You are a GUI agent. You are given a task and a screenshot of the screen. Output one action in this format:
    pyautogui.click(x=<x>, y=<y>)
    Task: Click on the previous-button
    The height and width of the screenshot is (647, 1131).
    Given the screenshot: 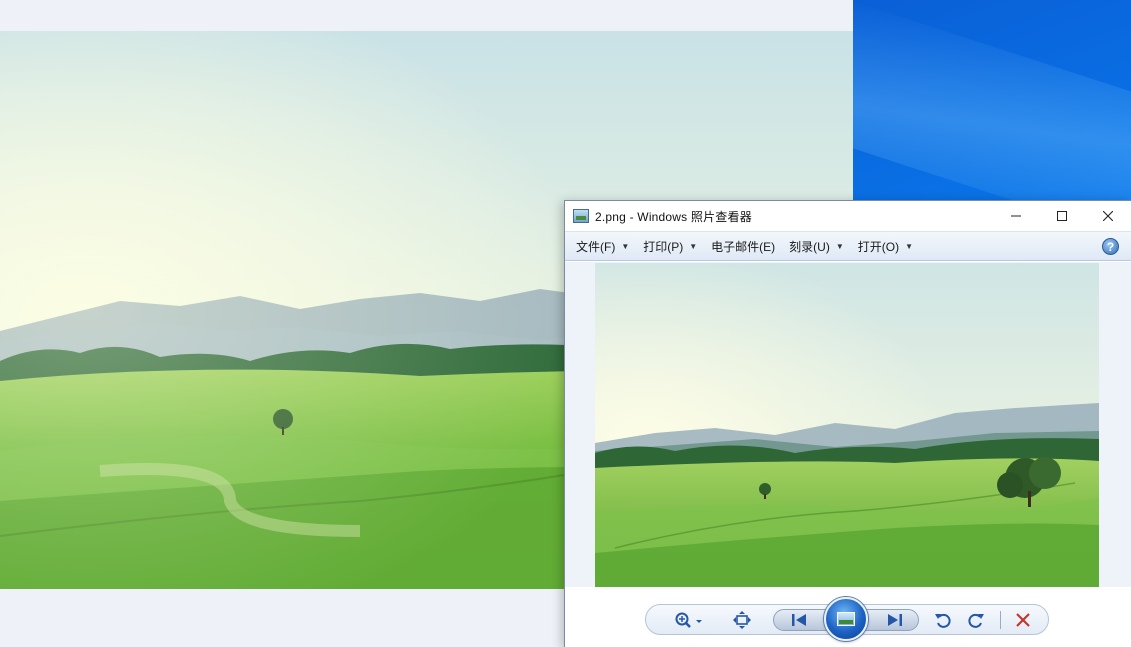 What is the action you would take?
    pyautogui.click(x=799, y=620)
    